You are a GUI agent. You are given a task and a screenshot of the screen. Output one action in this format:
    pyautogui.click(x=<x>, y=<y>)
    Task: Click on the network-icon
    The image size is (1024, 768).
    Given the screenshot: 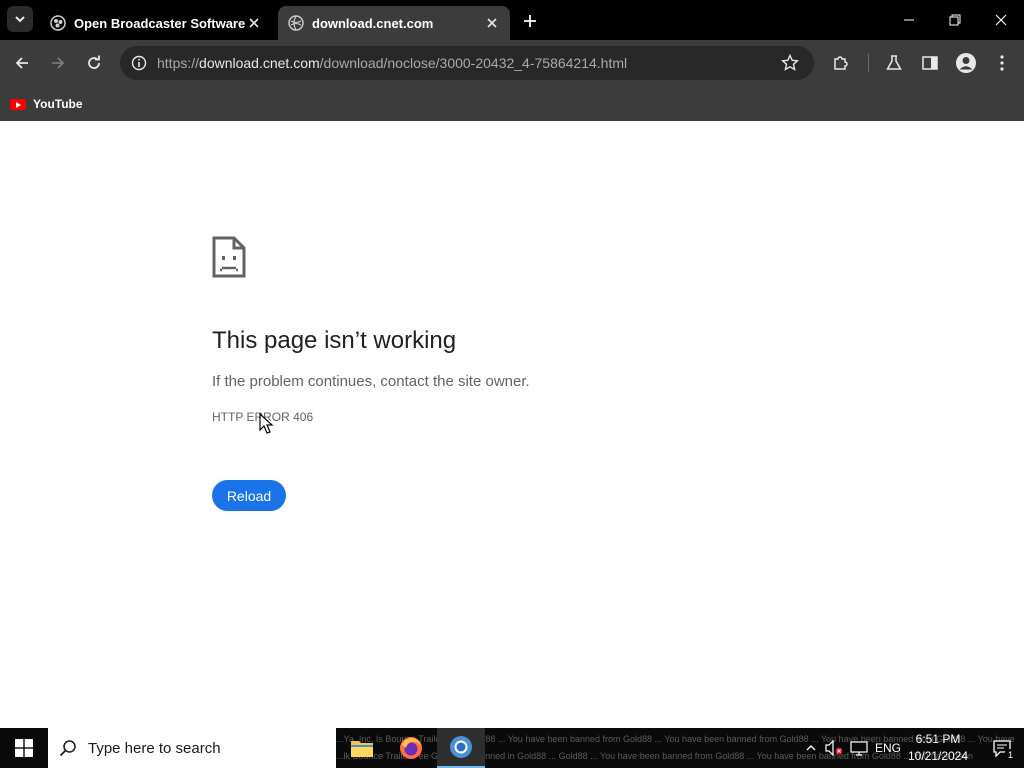 What is the action you would take?
    pyautogui.click(x=859, y=748)
    